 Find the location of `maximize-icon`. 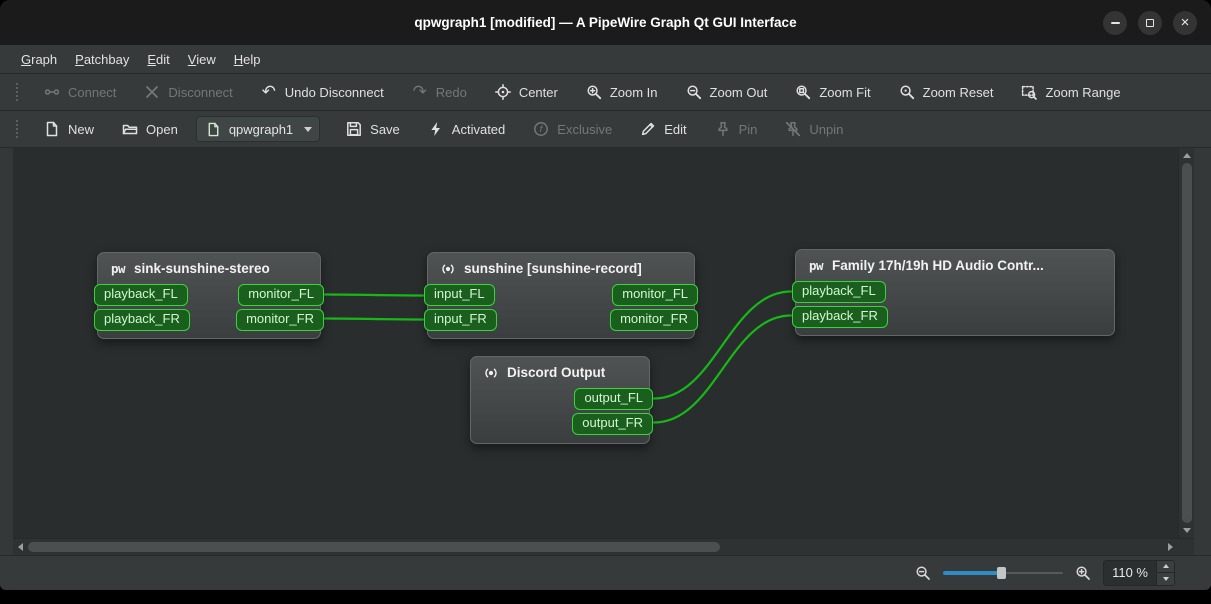

maximize-icon is located at coordinates (1150, 22).